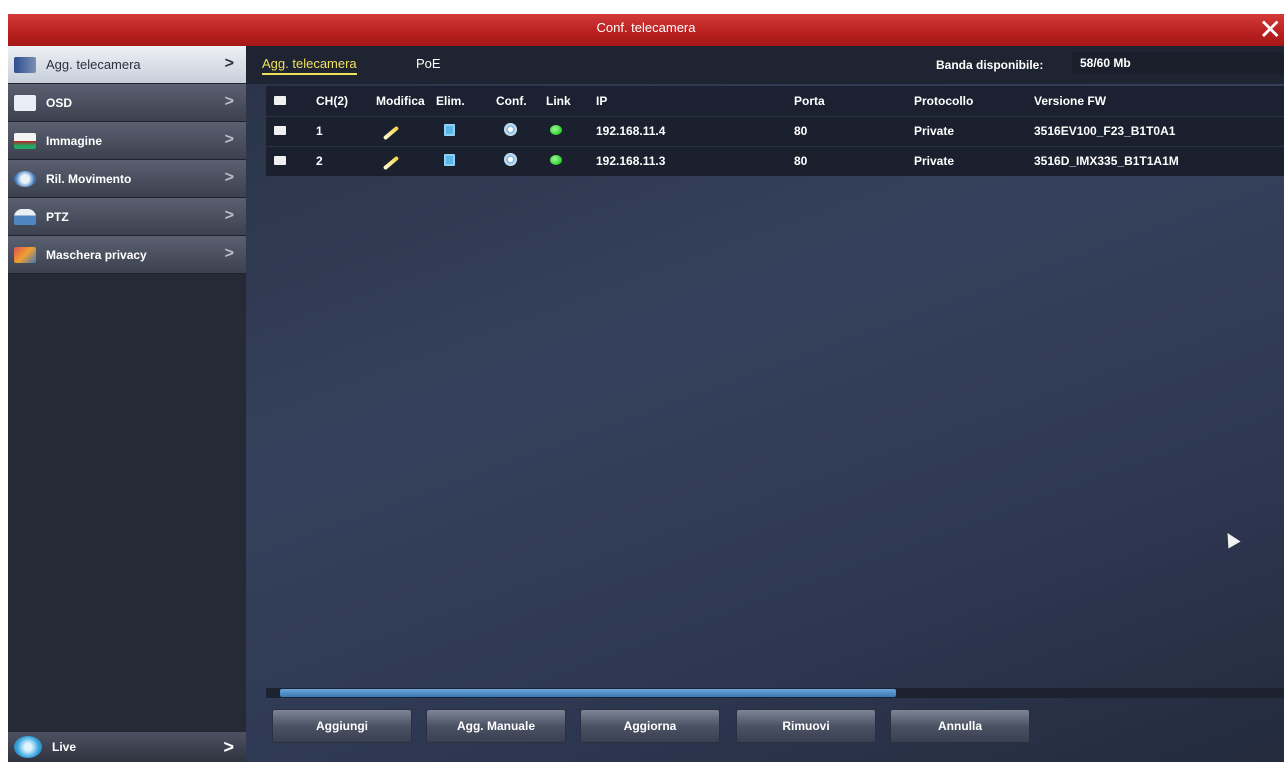 The width and height of the screenshot is (1284, 762). Describe the element at coordinates (127, 747) in the screenshot. I see `live-button: Live >` at that location.